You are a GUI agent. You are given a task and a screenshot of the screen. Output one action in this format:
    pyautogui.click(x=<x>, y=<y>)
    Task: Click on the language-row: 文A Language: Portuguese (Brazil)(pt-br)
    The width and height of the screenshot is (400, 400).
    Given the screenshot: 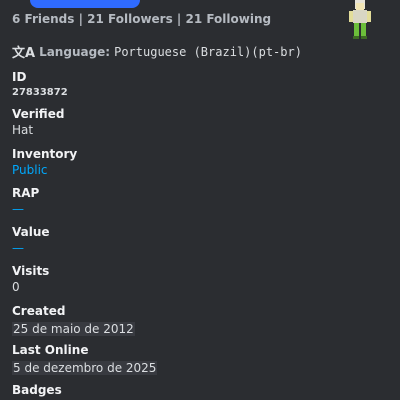 What is the action you would take?
    pyautogui.click(x=157, y=52)
    